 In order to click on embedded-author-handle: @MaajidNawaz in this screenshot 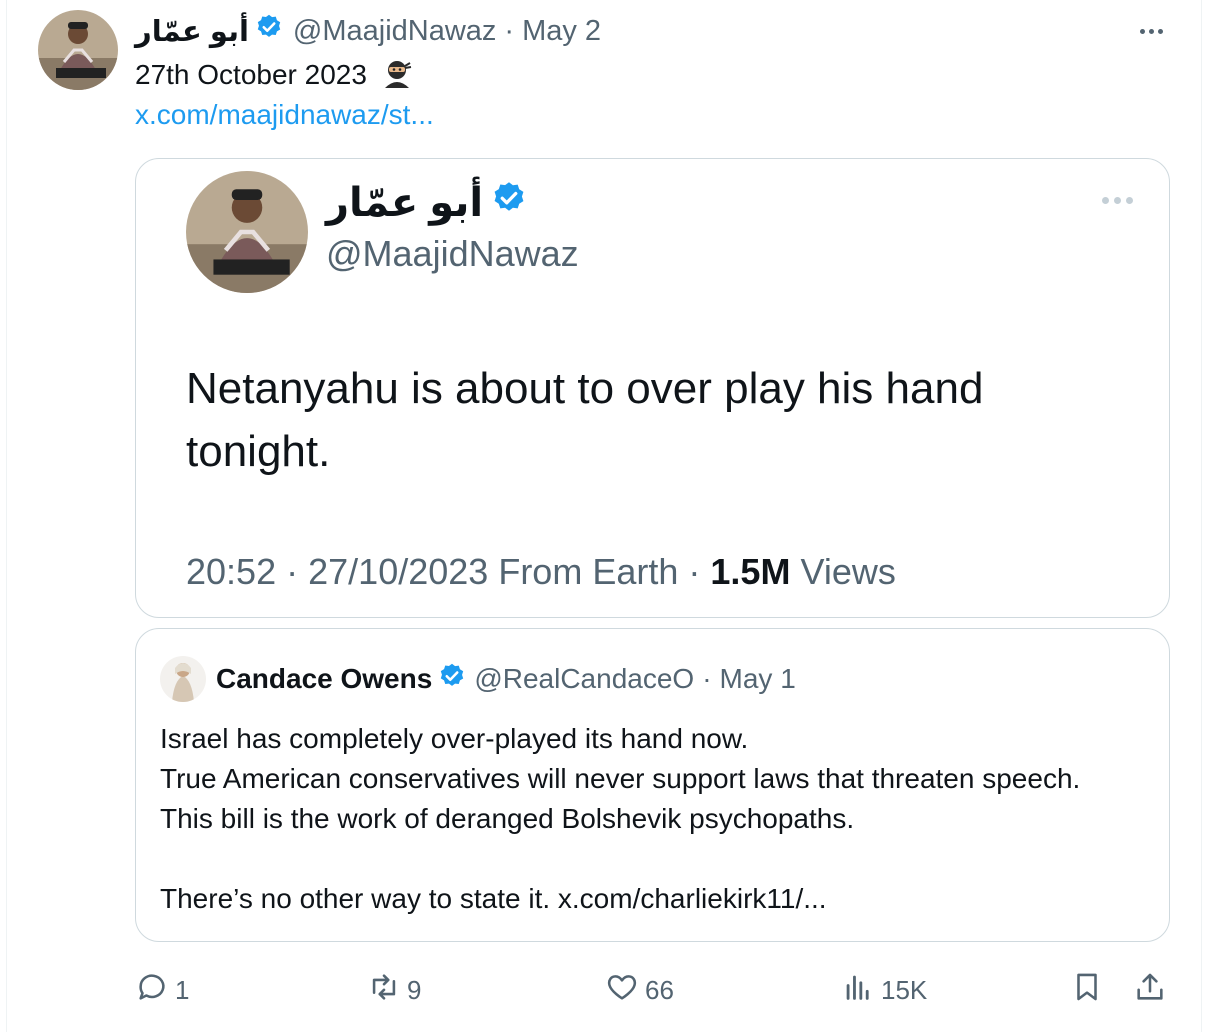, I will do `click(452, 253)`.